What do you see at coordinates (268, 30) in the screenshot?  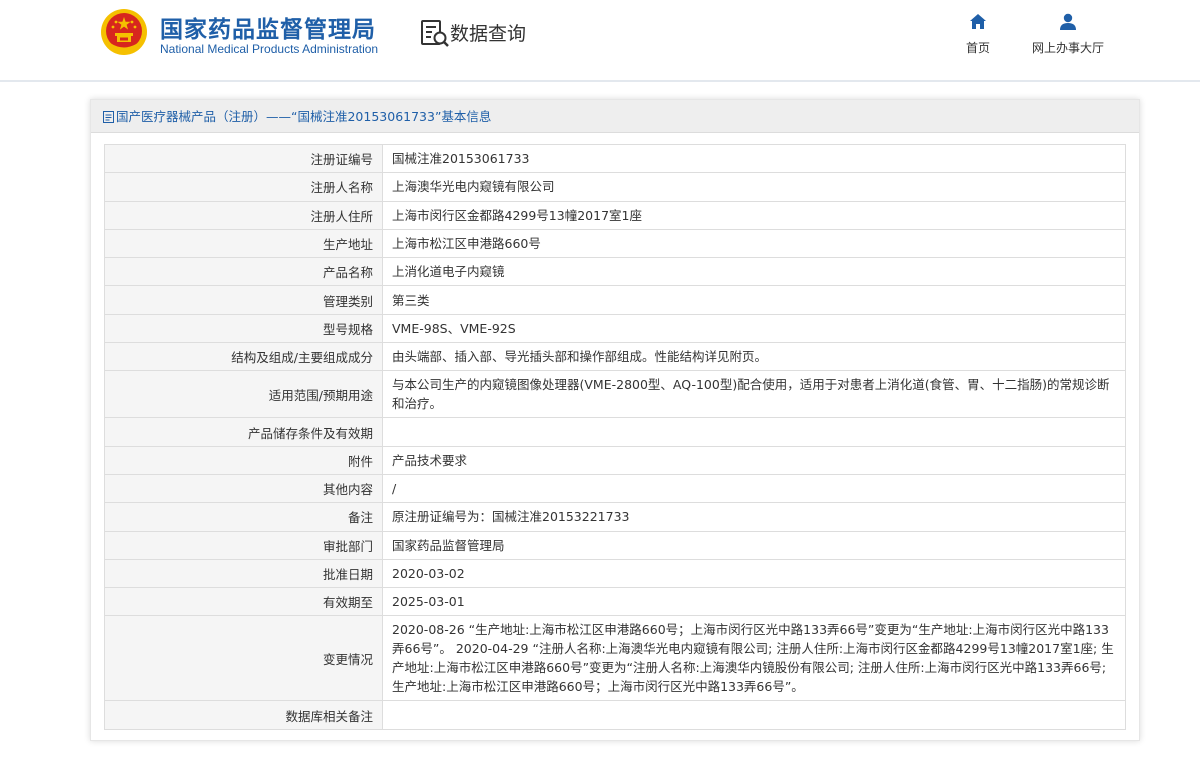 I see `agency-name-cn: 国家药品监督管理局` at bounding box center [268, 30].